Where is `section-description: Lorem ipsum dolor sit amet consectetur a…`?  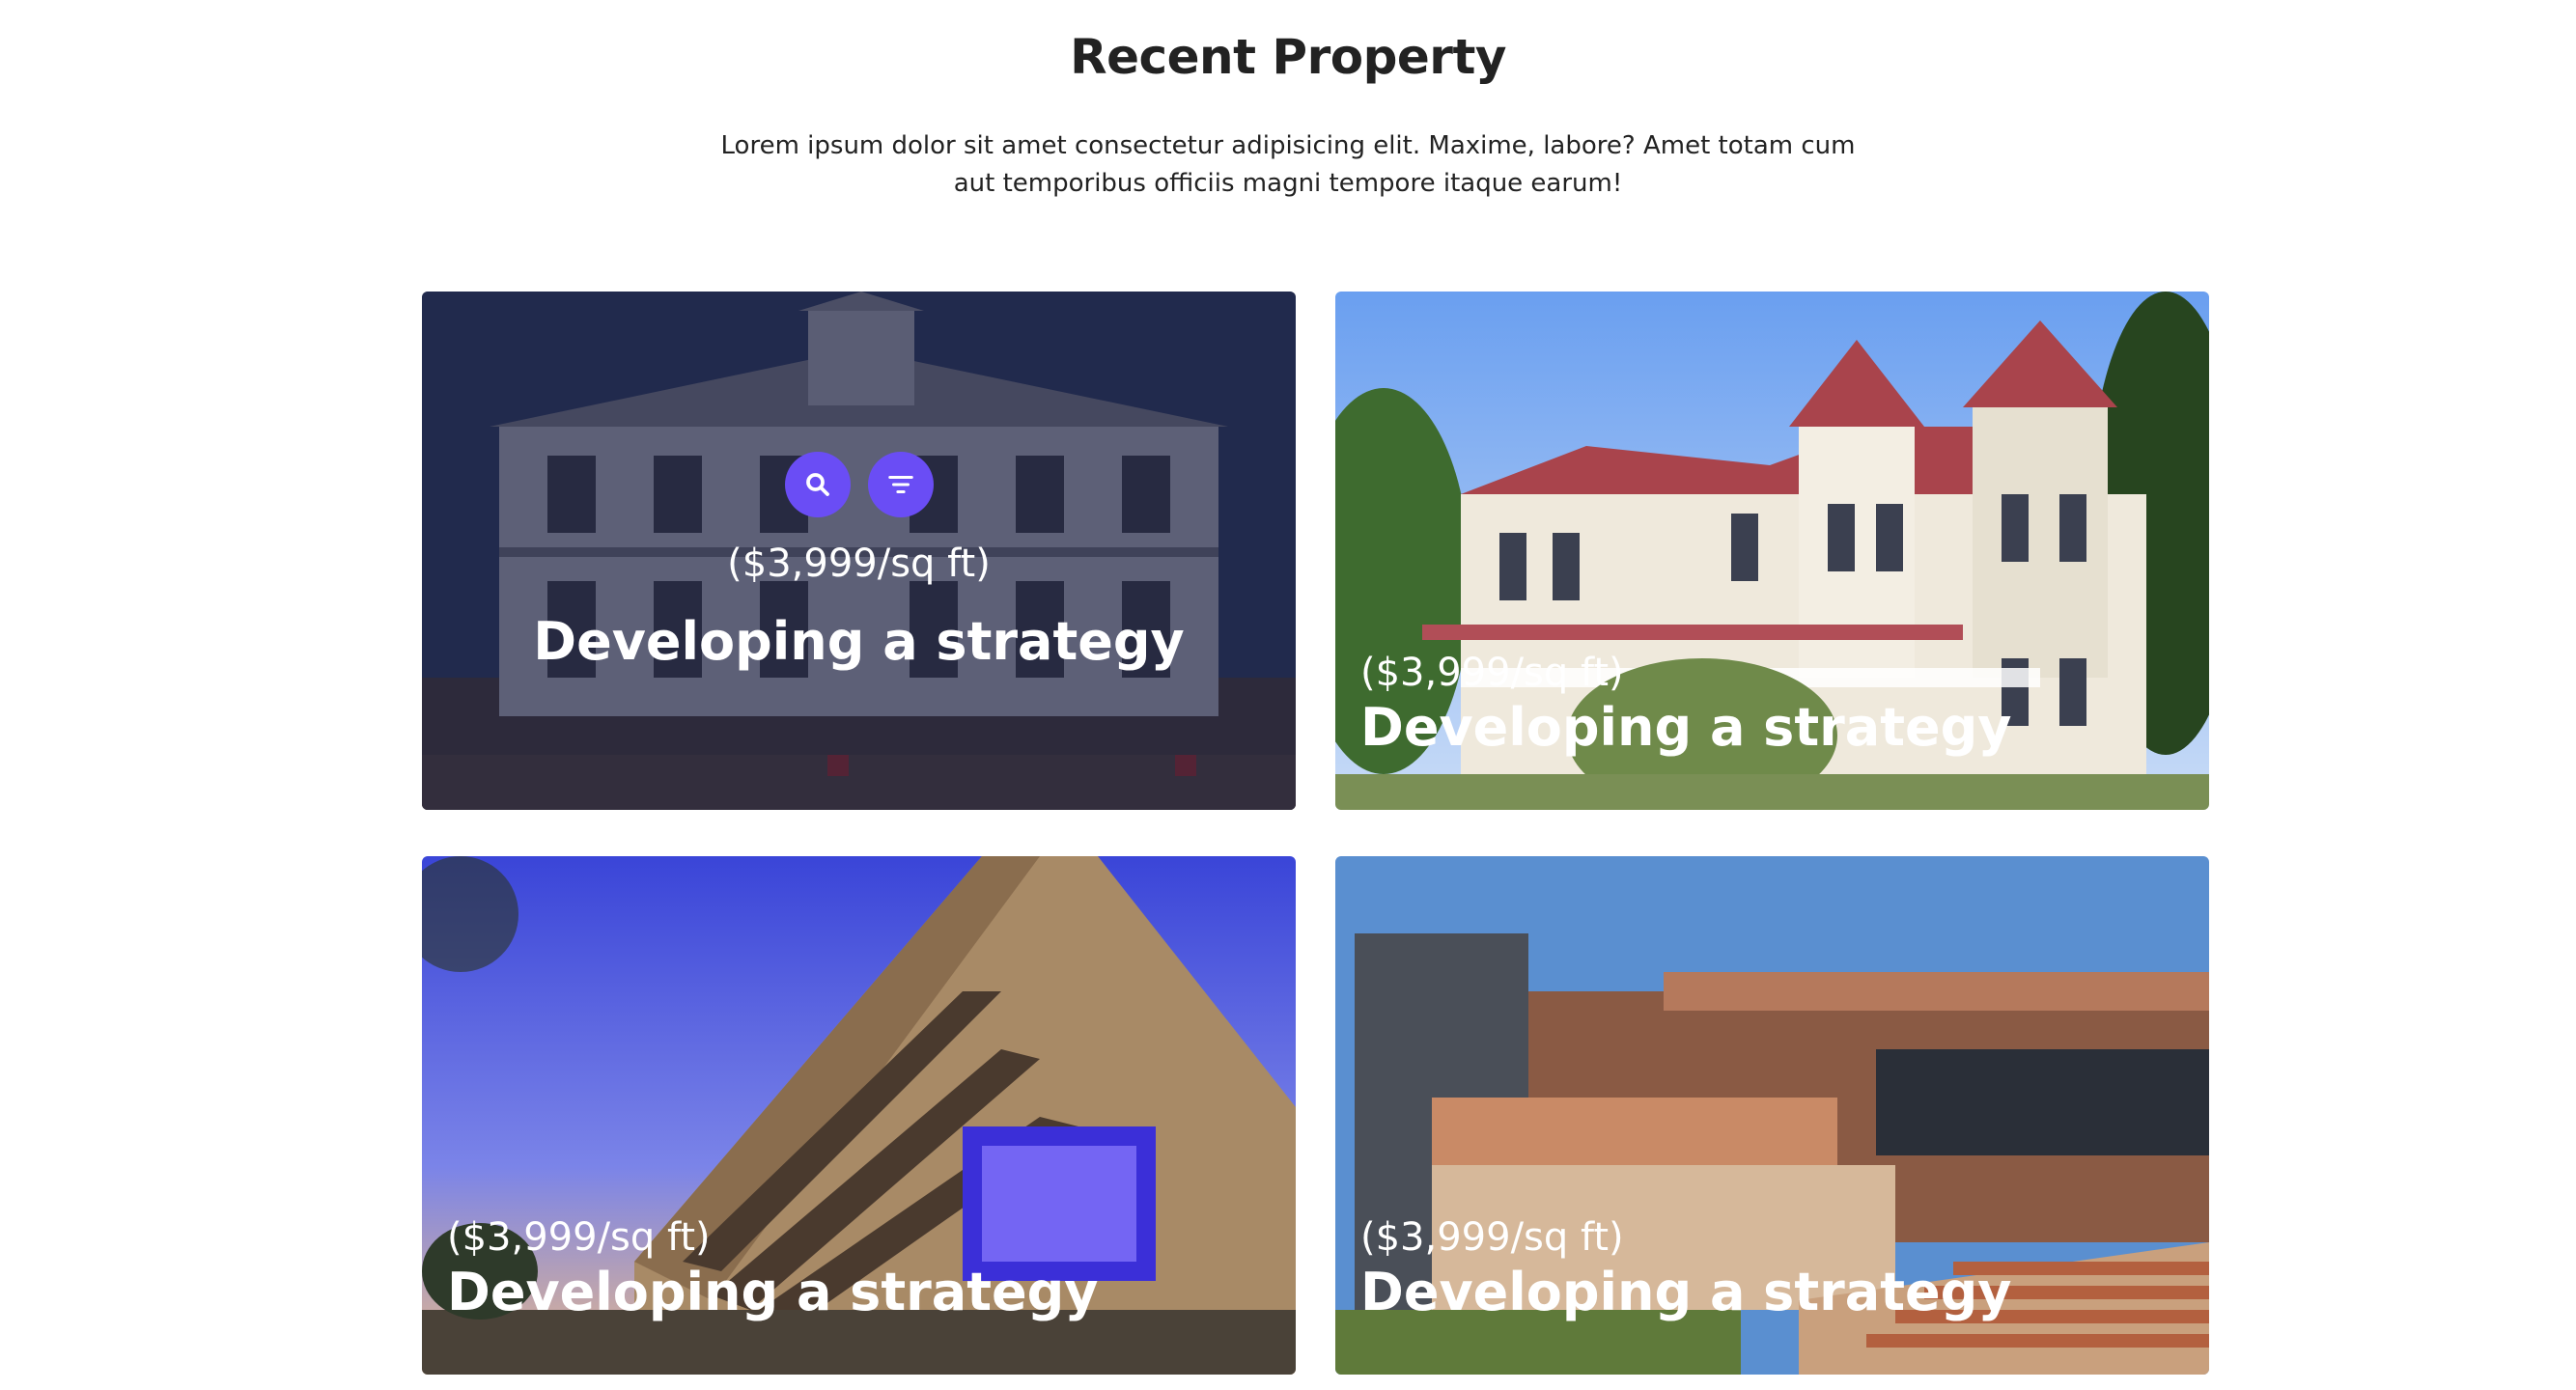
section-description: Lorem ipsum dolor sit amet consectetur a… is located at coordinates (1288, 164).